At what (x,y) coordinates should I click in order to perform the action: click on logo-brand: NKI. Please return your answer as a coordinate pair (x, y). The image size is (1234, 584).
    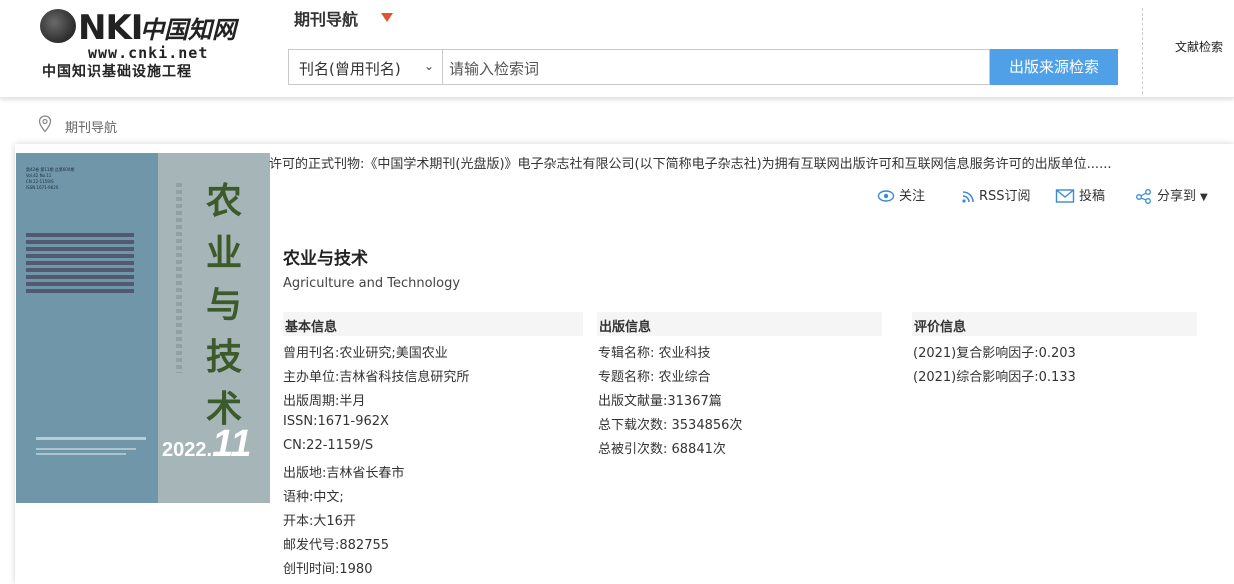
    Looking at the image, I should click on (91, 28).